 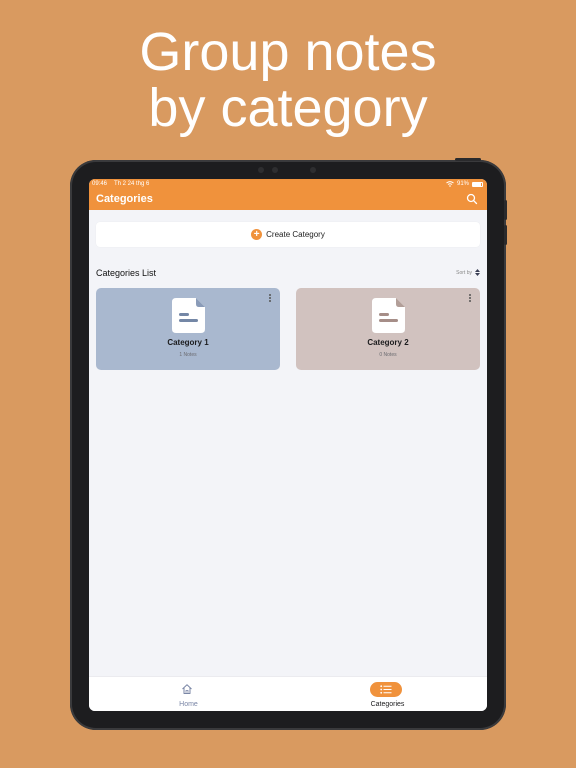 I want to click on sort-by-button: Sort by, so click(x=468, y=272).